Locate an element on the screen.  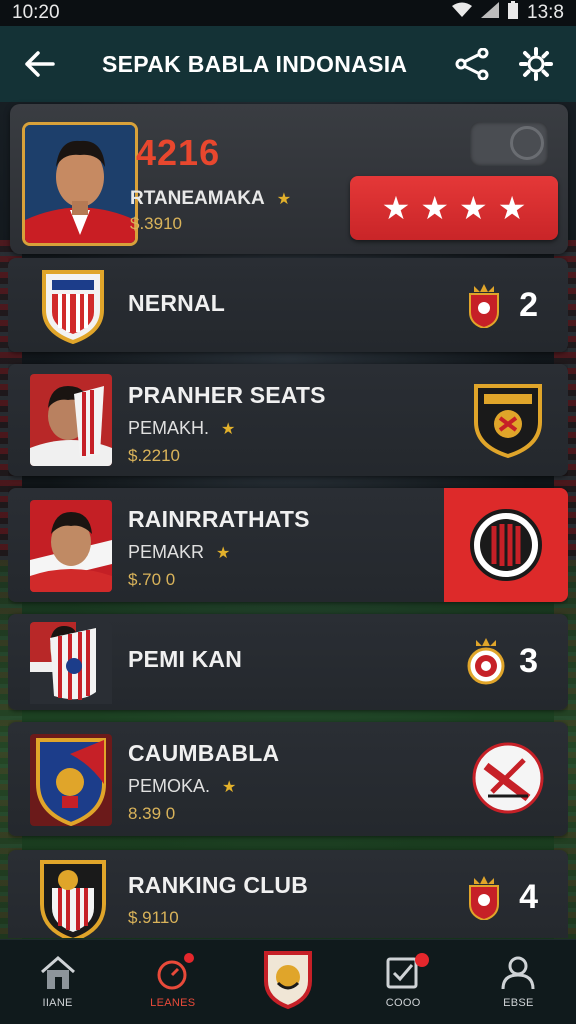
bottom-navigation: IIANE LEANES COOO EBSE is located at coordinates (288, 981).